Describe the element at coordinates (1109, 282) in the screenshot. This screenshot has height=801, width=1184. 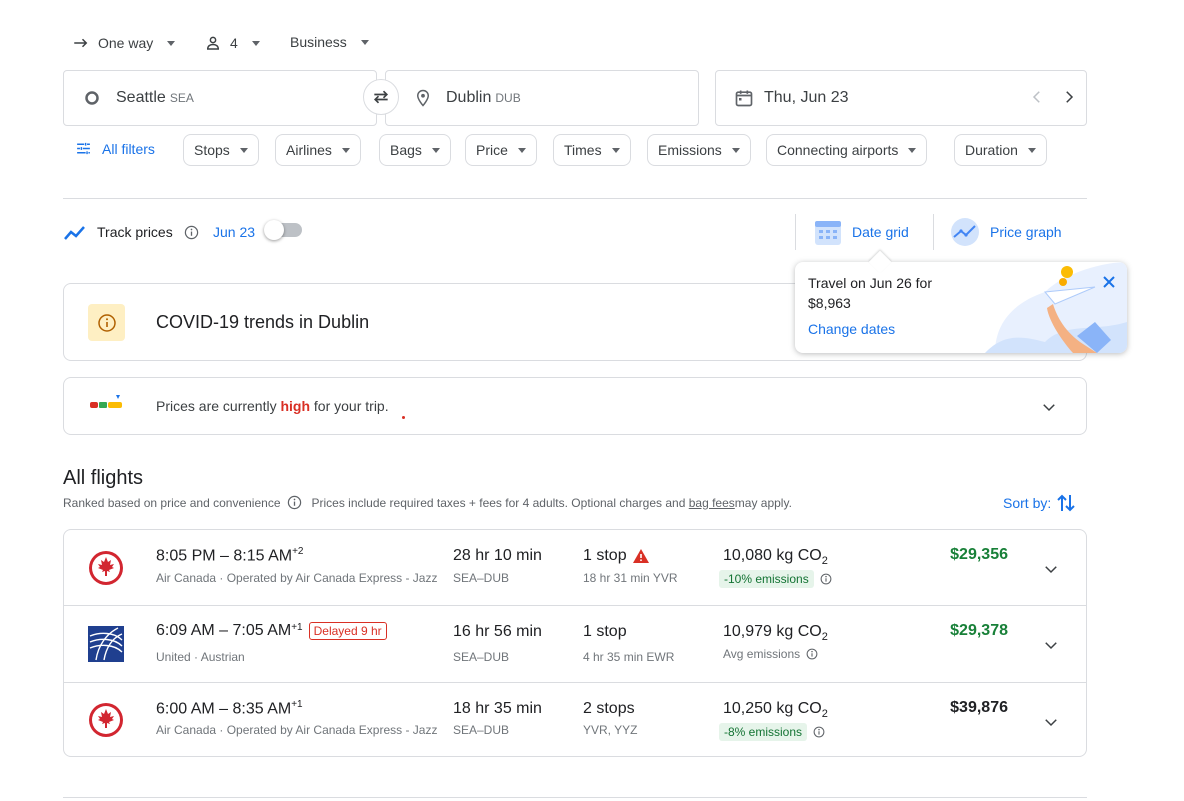
I see `close-icon` at that location.